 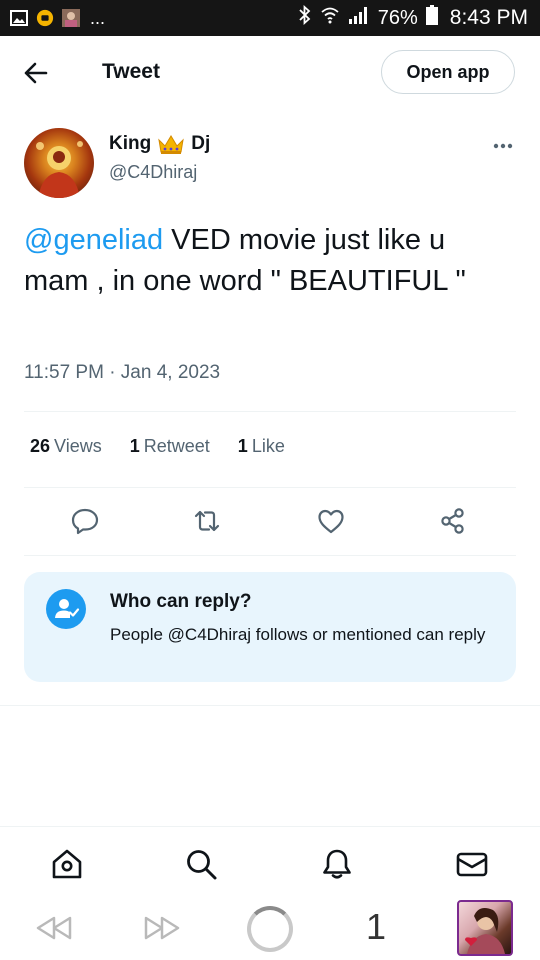 I want to click on tab-count: 1, so click(x=376, y=927).